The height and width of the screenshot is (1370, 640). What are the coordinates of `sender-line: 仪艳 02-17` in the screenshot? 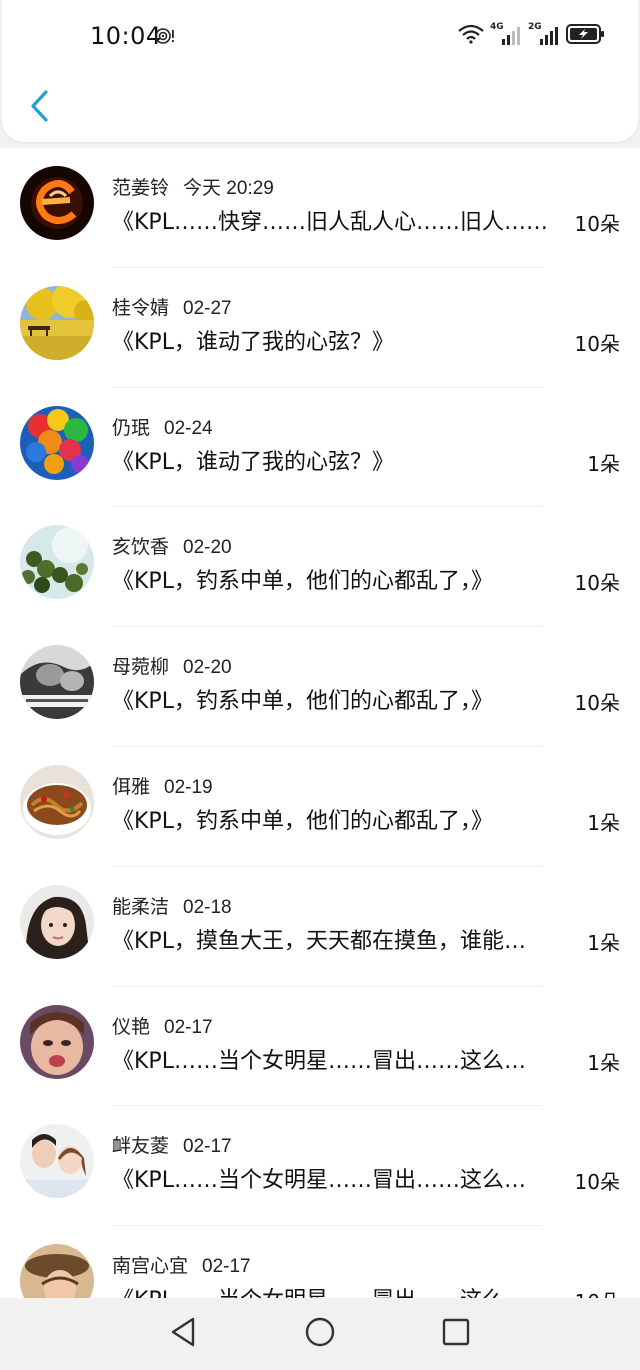 It's located at (162, 1025).